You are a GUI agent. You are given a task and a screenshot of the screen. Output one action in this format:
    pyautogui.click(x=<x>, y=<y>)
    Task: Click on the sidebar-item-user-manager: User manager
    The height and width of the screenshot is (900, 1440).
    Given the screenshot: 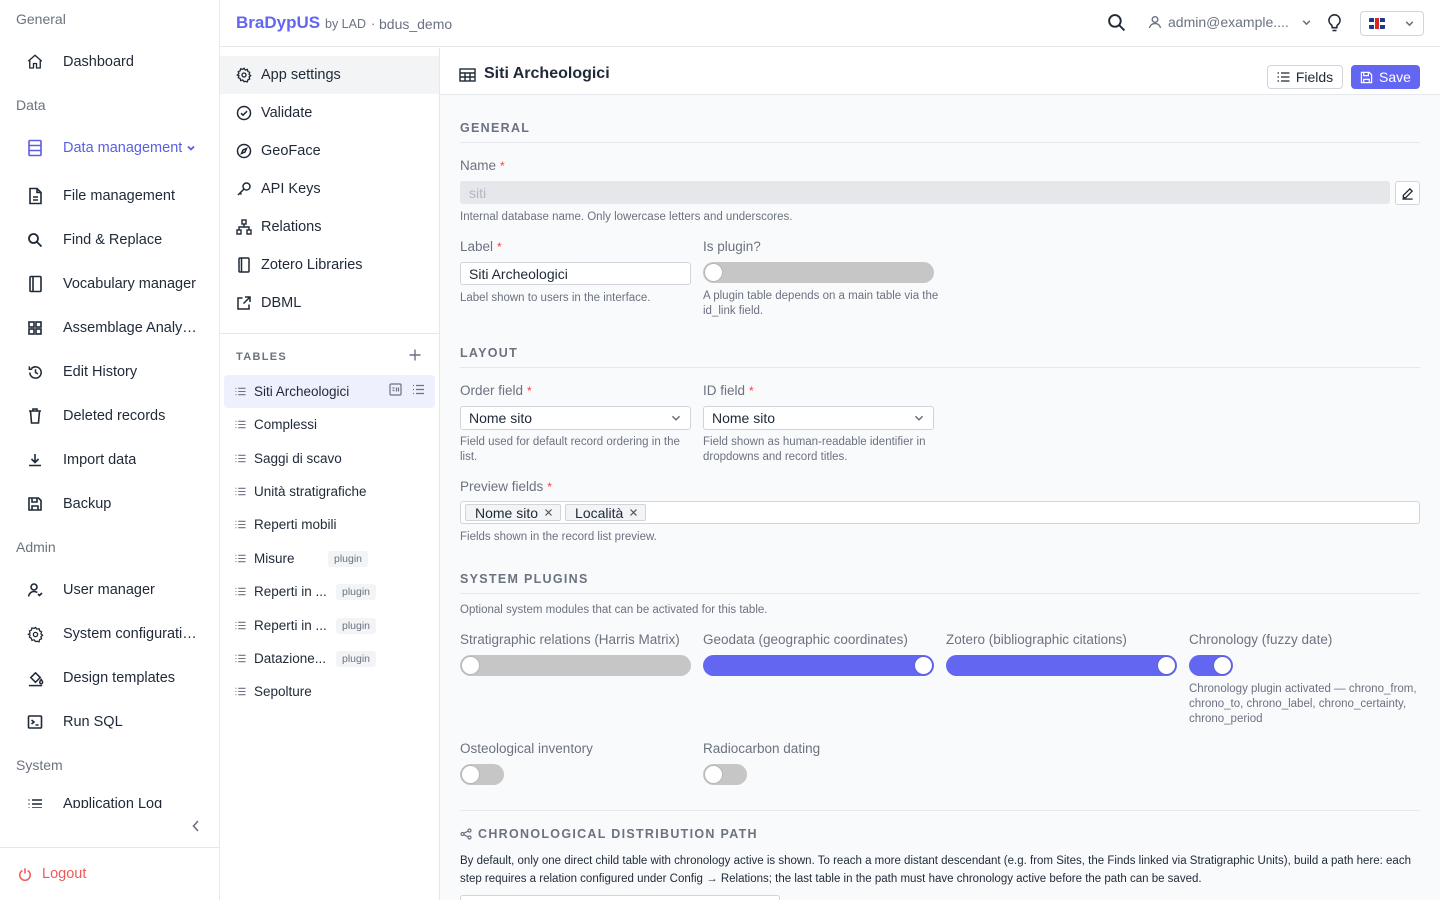 What is the action you would take?
    pyautogui.click(x=89, y=590)
    